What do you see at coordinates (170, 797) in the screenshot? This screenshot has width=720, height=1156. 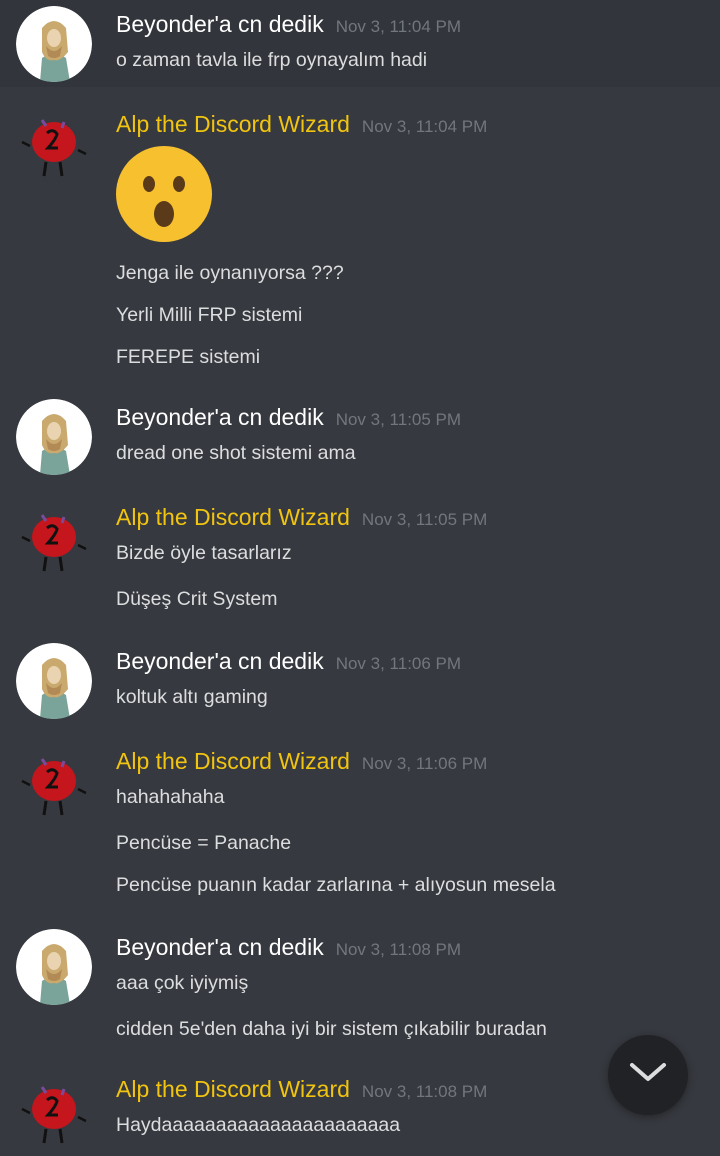 I see `message-text: hahahahaha` at bounding box center [170, 797].